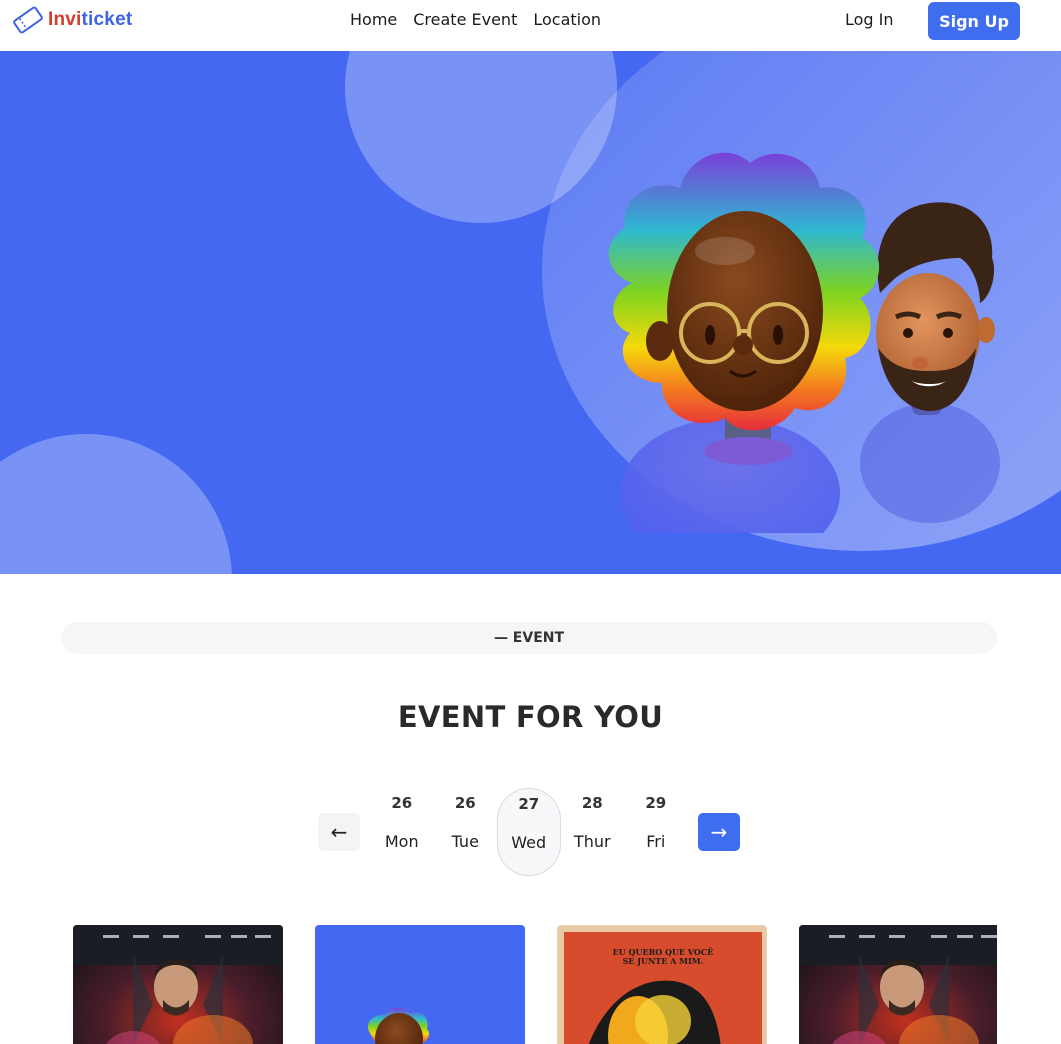 This screenshot has width=1061, height=1044. I want to click on brand-name: Inviticket, so click(90, 20).